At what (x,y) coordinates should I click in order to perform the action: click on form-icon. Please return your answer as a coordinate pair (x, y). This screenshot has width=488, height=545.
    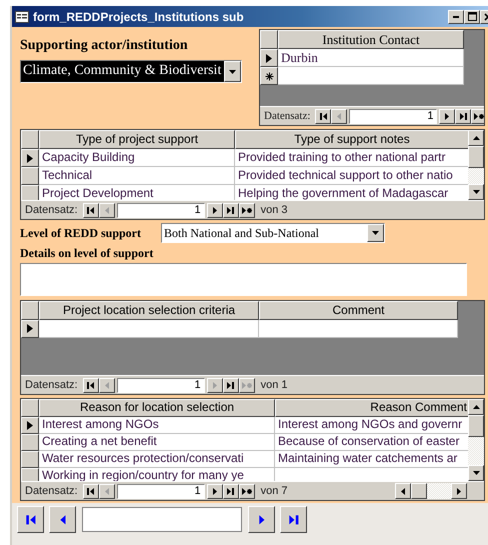
    Looking at the image, I should click on (22, 16).